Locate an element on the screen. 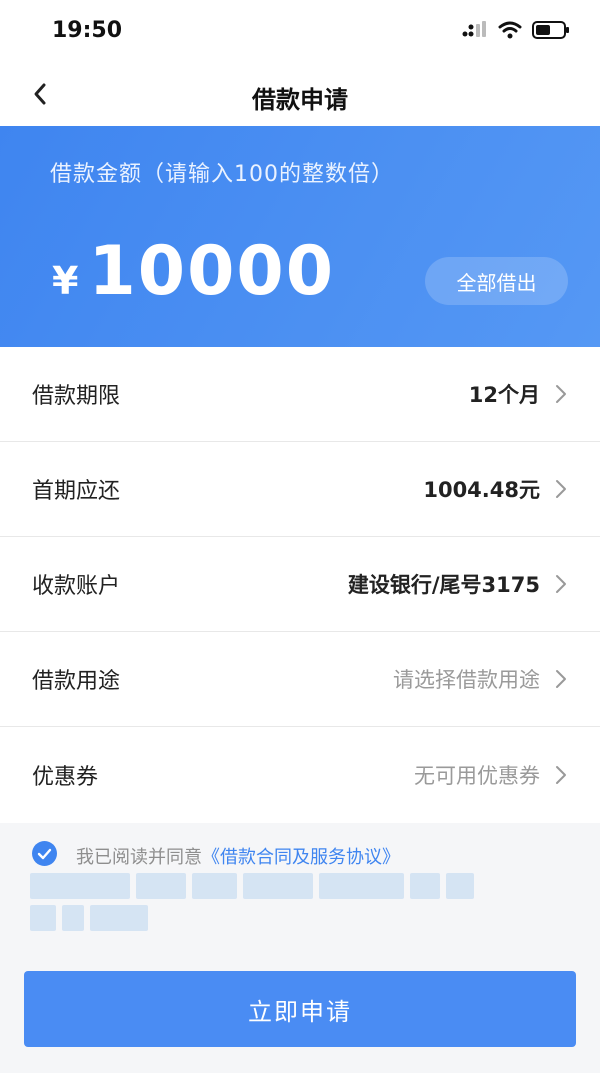 This screenshot has height=1073, width=600. battery-icon is located at coordinates (550, 30).